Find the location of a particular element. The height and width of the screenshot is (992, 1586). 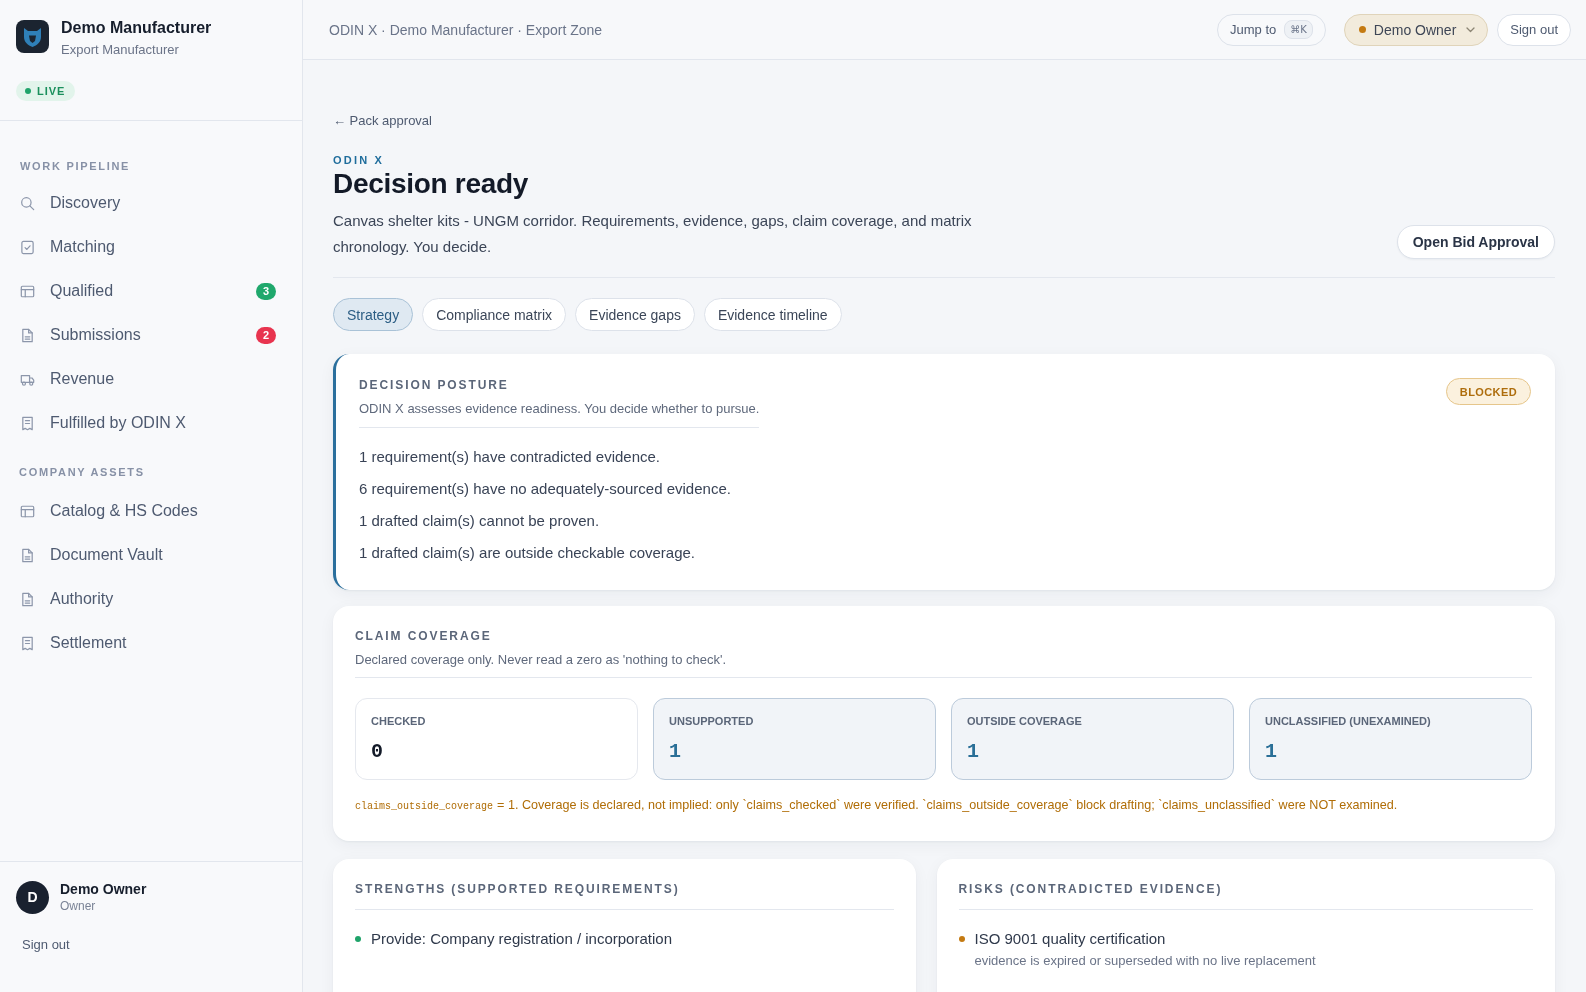

status-label: LIVE is located at coordinates (51, 91).